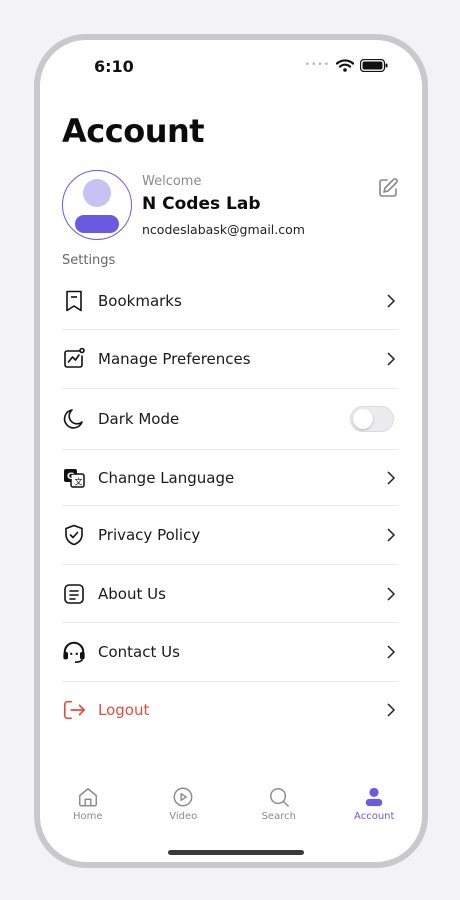  Describe the element at coordinates (317, 65) in the screenshot. I see `signal-icon: ••••` at that location.